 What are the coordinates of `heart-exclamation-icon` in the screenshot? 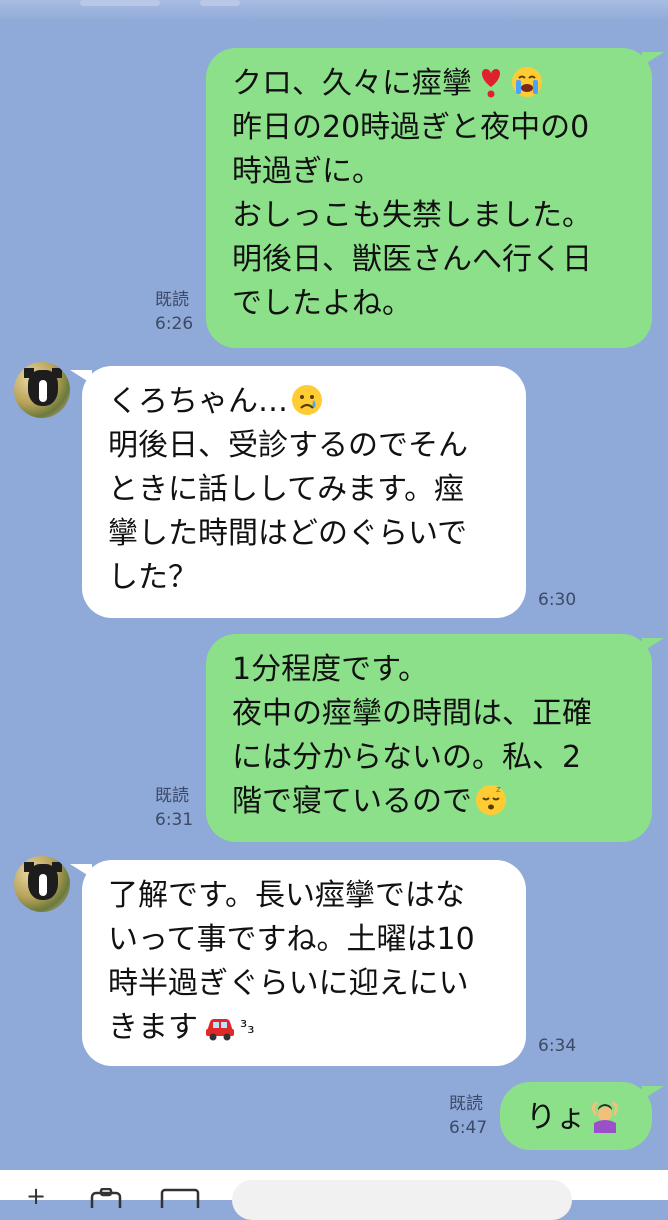 It's located at (491, 83).